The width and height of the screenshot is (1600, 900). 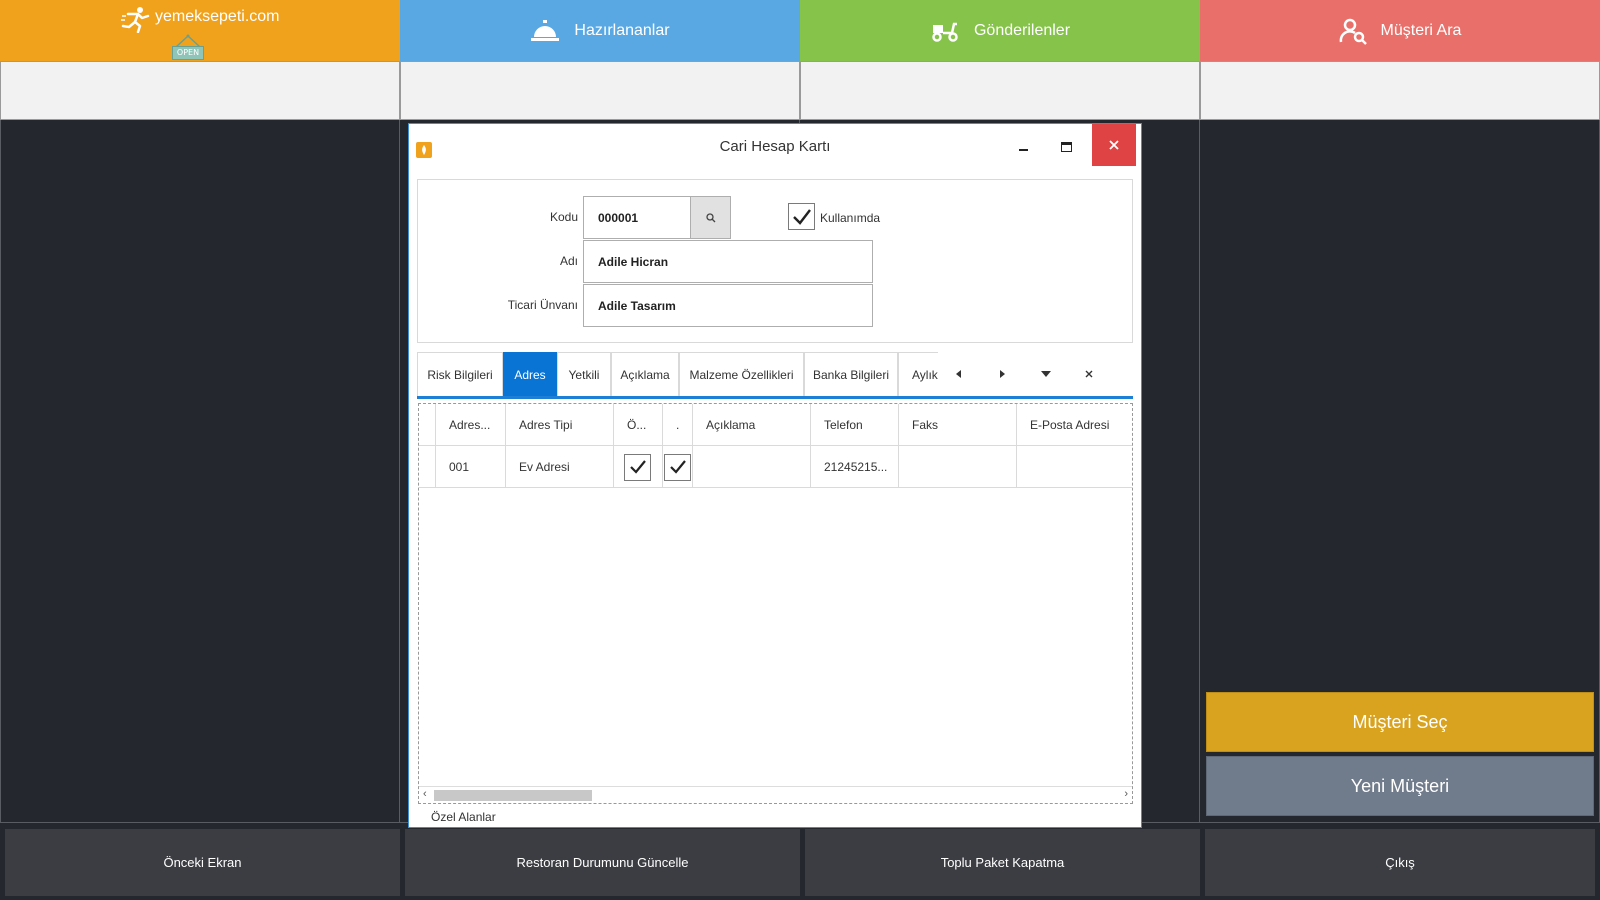 I want to click on hazirlananlar-label: Hazırlananlar, so click(x=622, y=30).